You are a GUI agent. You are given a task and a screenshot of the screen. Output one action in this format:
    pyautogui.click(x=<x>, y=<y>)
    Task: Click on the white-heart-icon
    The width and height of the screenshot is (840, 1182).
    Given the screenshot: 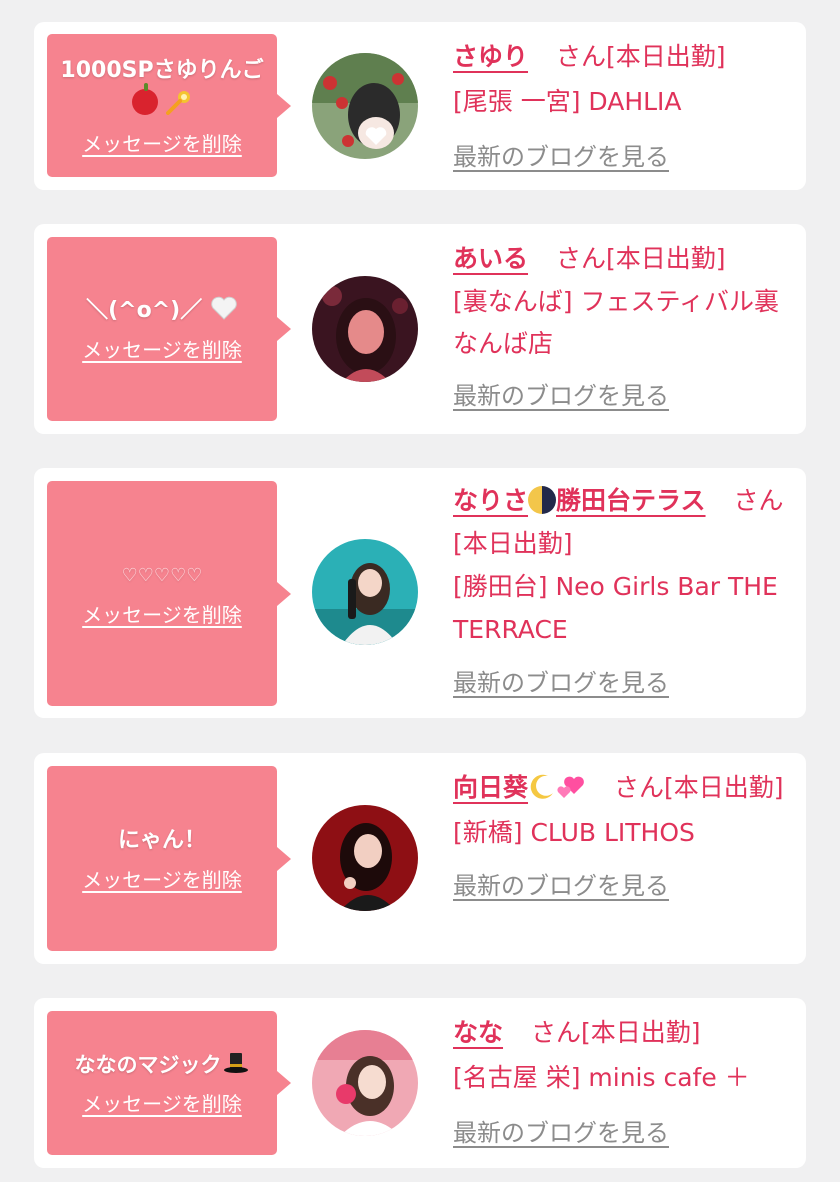 What is the action you would take?
    pyautogui.click(x=224, y=308)
    